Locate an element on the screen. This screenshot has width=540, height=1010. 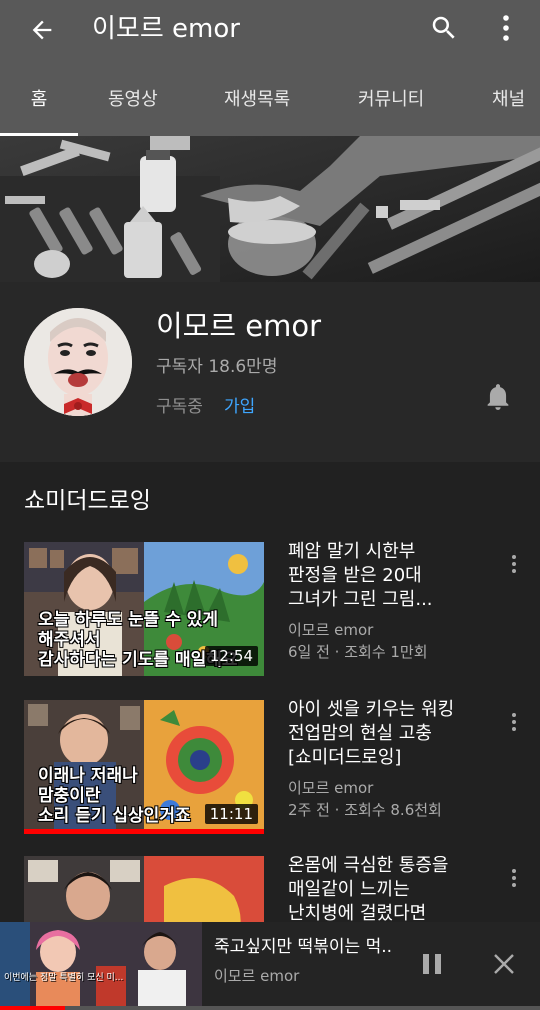
miniplayer-thumbnail-image is located at coordinates (101, 964).